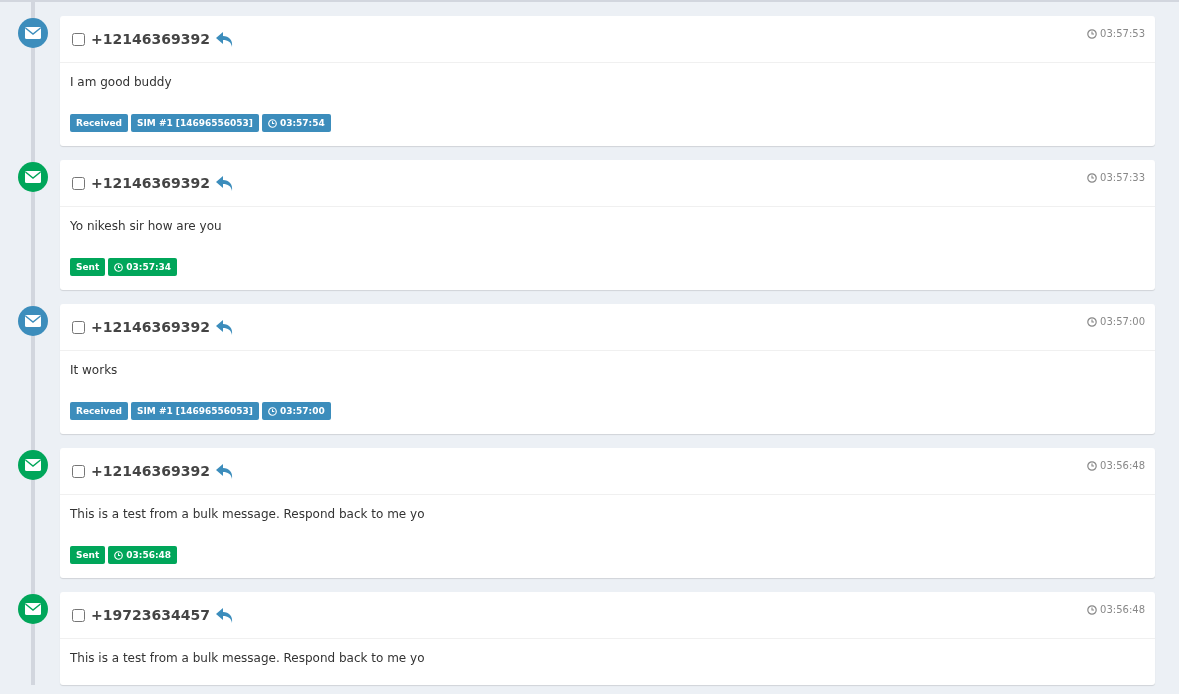 The width and height of the screenshot is (1179, 694). Describe the element at coordinates (1116, 321) in the screenshot. I see `message-time: 03:57:00` at that location.